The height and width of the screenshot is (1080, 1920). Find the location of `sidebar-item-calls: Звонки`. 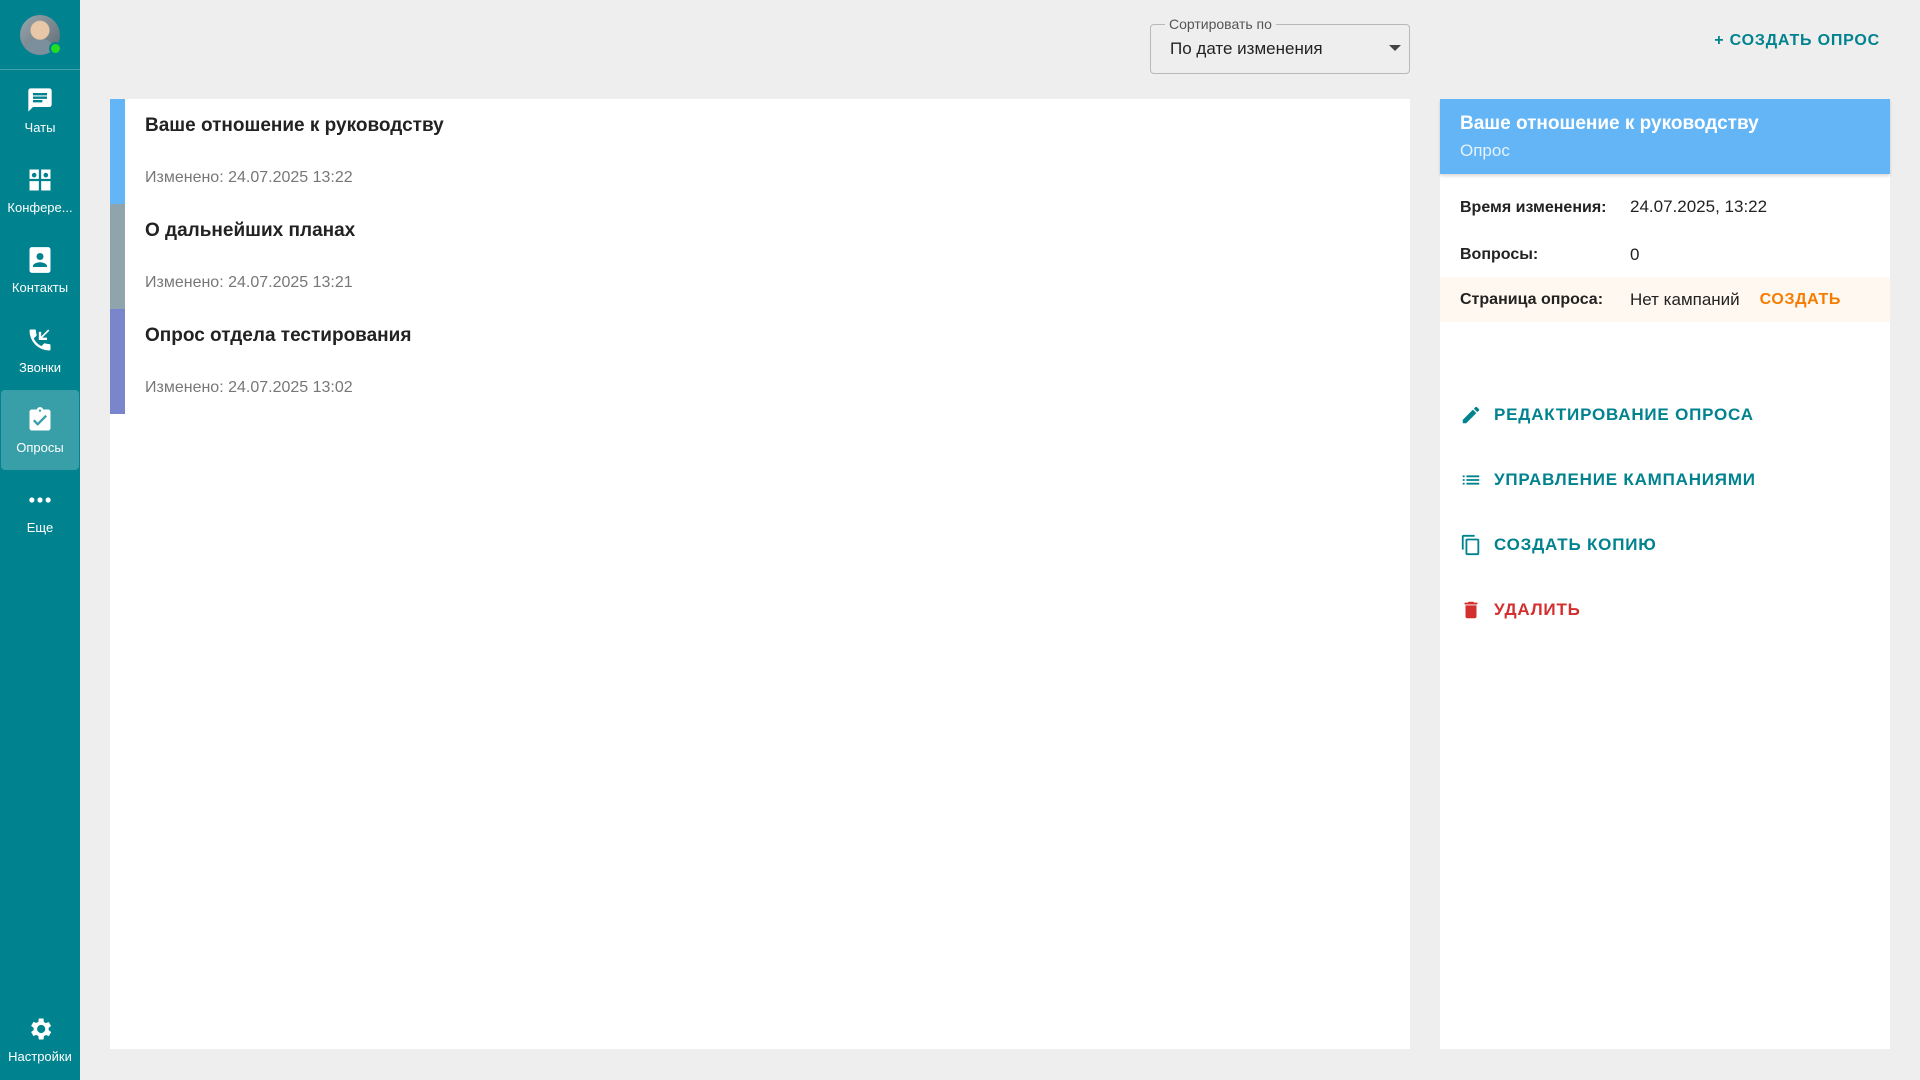

sidebar-item-calls: Звонки is located at coordinates (40, 350).